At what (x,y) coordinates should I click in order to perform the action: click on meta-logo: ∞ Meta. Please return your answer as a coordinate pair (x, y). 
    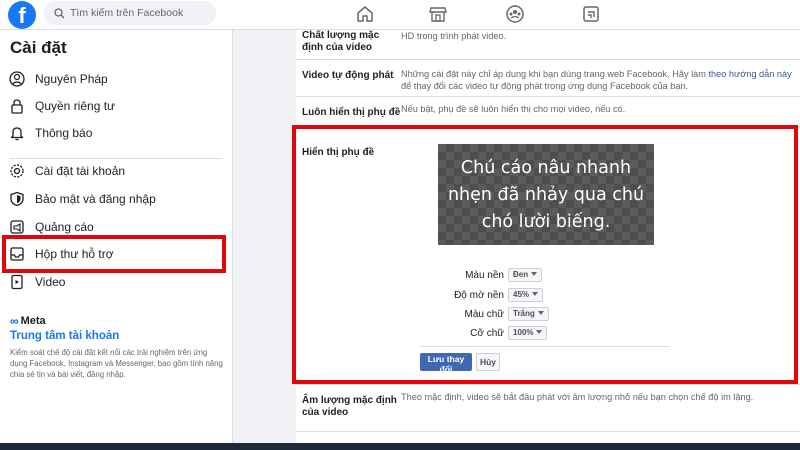
    Looking at the image, I should click on (28, 321).